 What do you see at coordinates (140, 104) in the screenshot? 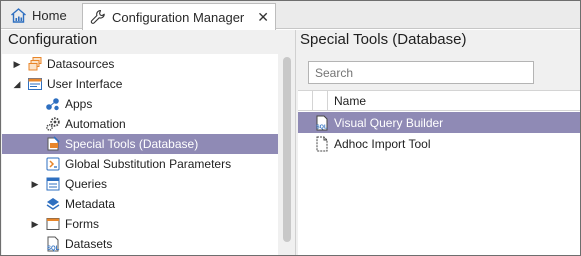
I see `tree-item-apps: Apps` at bounding box center [140, 104].